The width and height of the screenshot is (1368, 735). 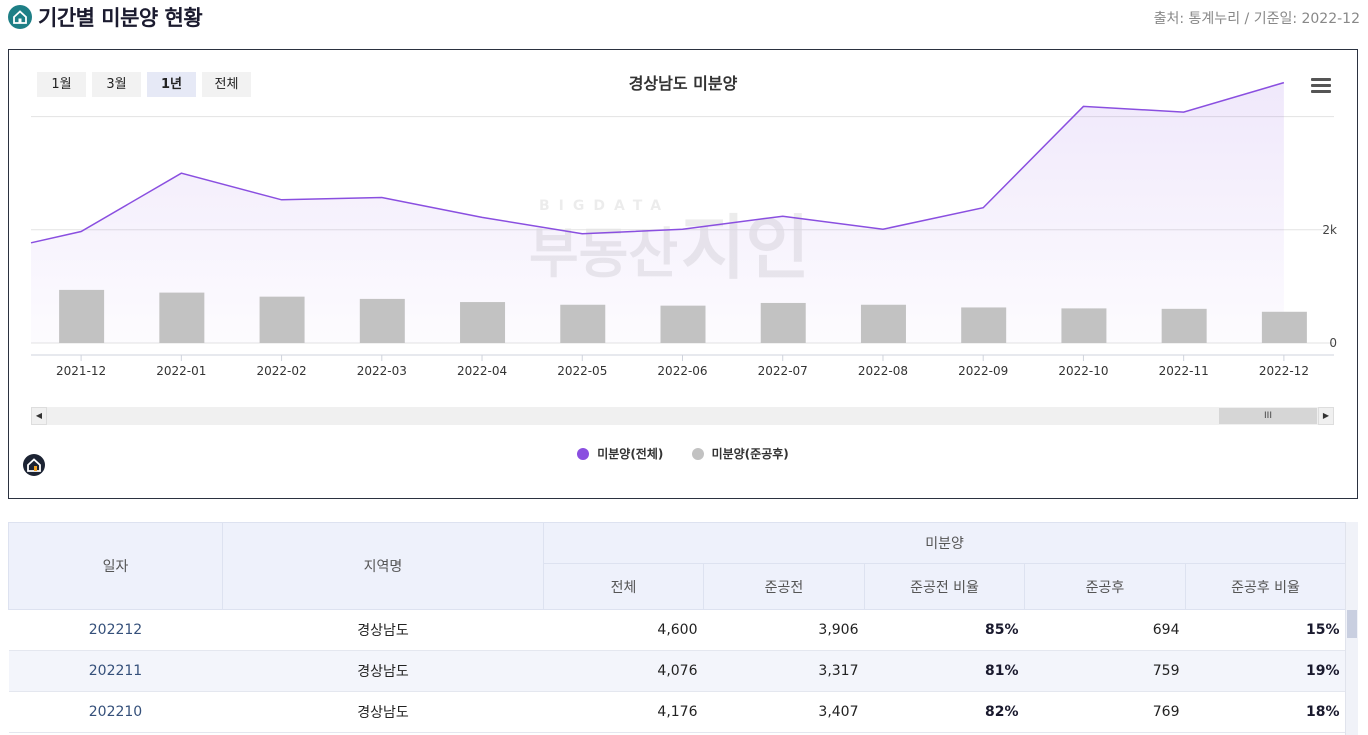 What do you see at coordinates (623, 712) in the screenshot?
I see `cell-total: 4,176` at bounding box center [623, 712].